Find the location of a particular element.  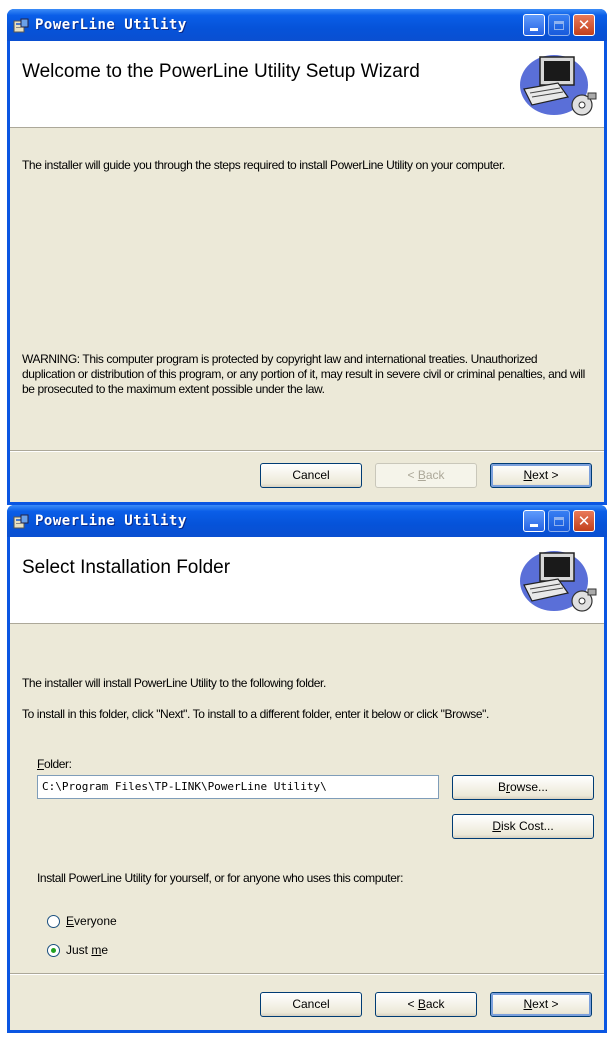

folder-mnemonic: F is located at coordinates (40, 764).